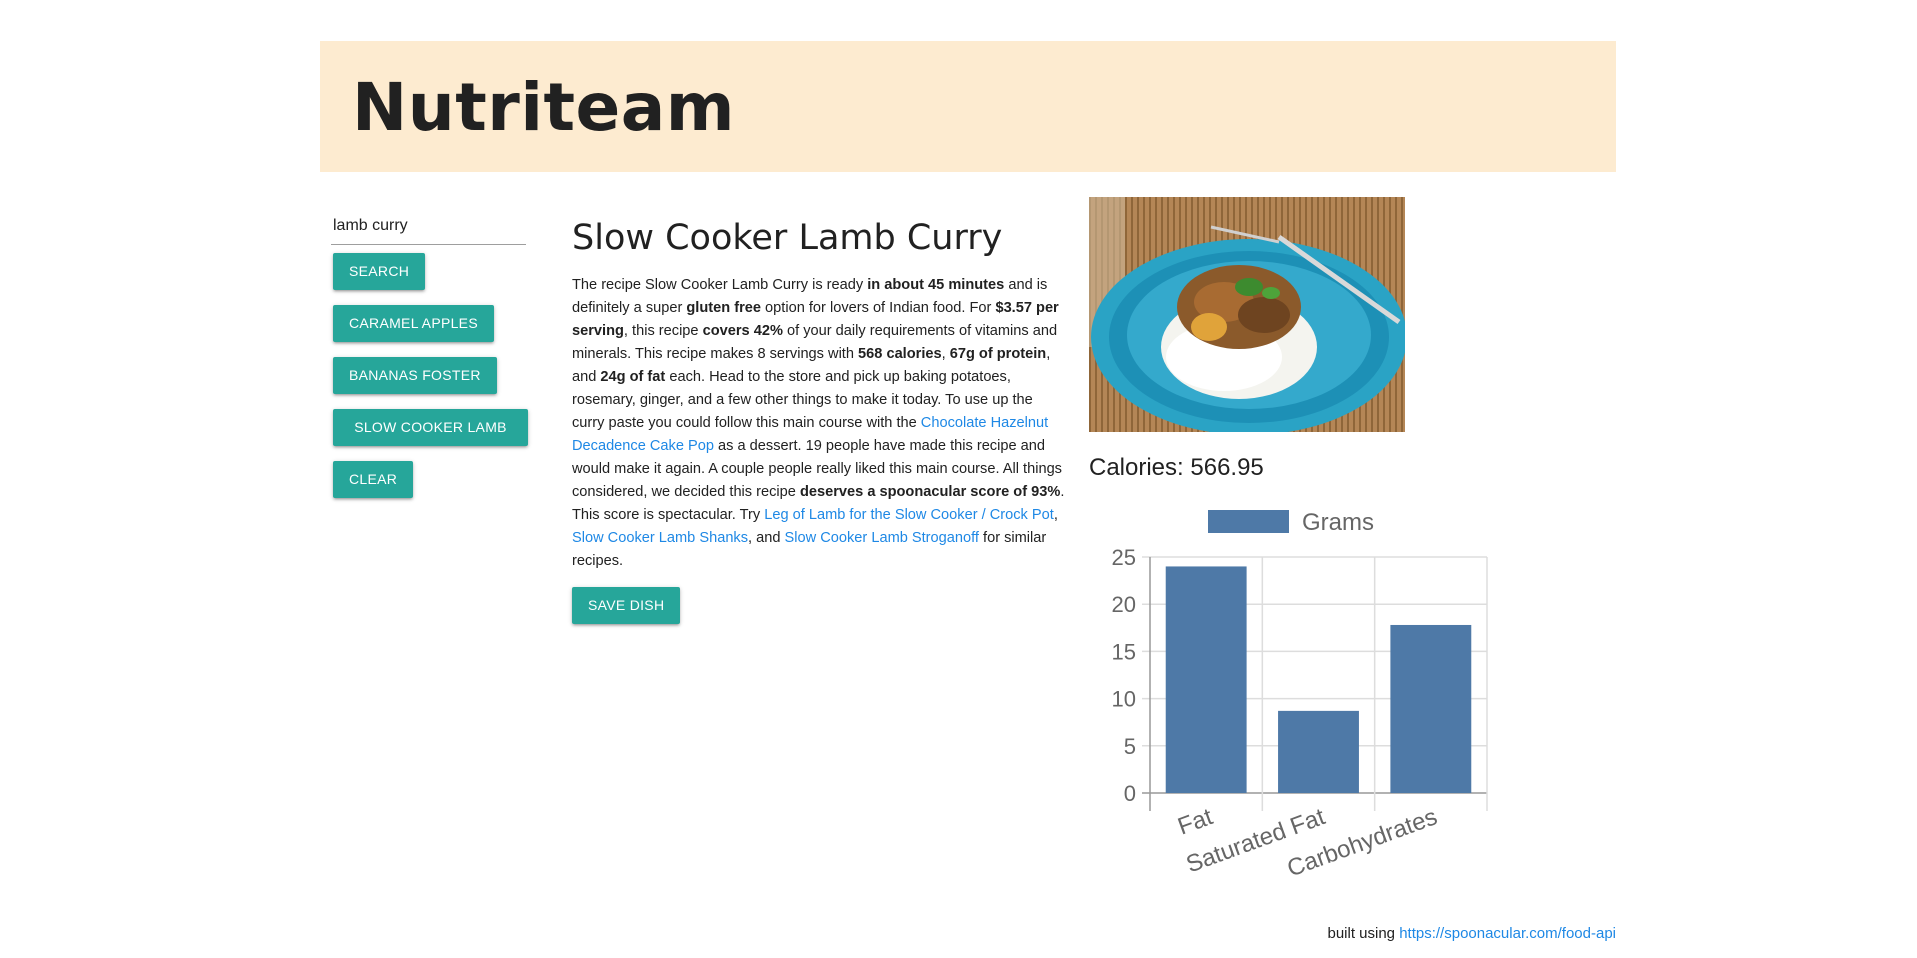  Describe the element at coordinates (1431, 708) in the screenshot. I see `bar-carbohydrates` at that location.